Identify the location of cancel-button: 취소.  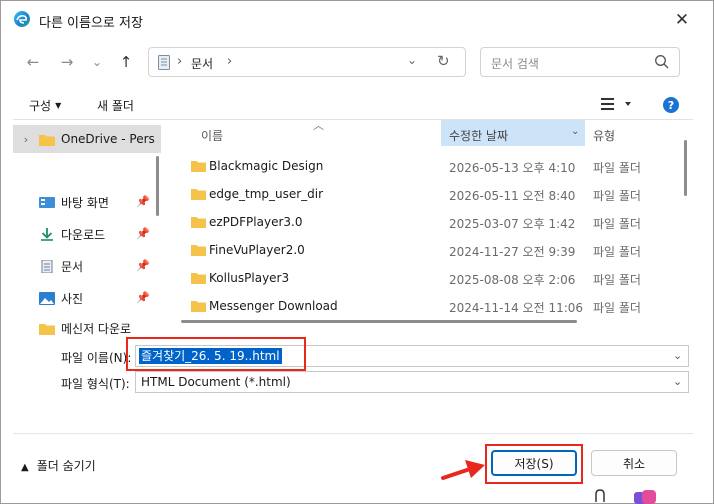
(634, 463).